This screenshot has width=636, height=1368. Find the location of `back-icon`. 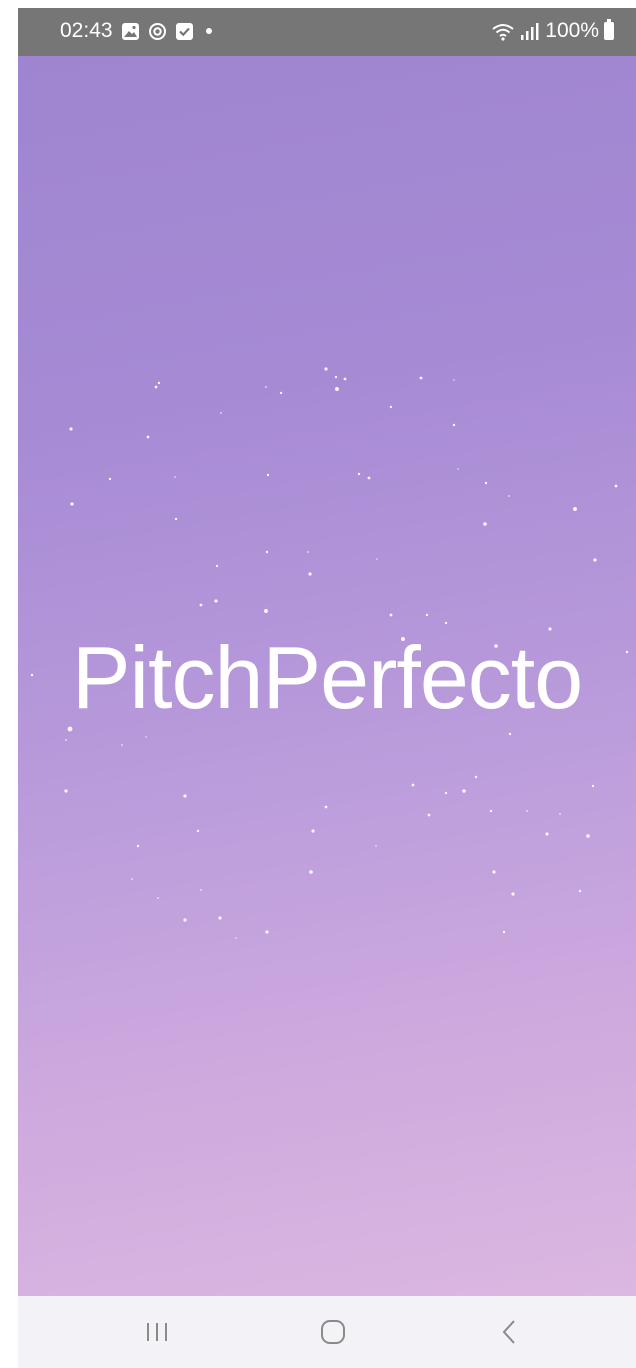

back-icon is located at coordinates (508, 1332).